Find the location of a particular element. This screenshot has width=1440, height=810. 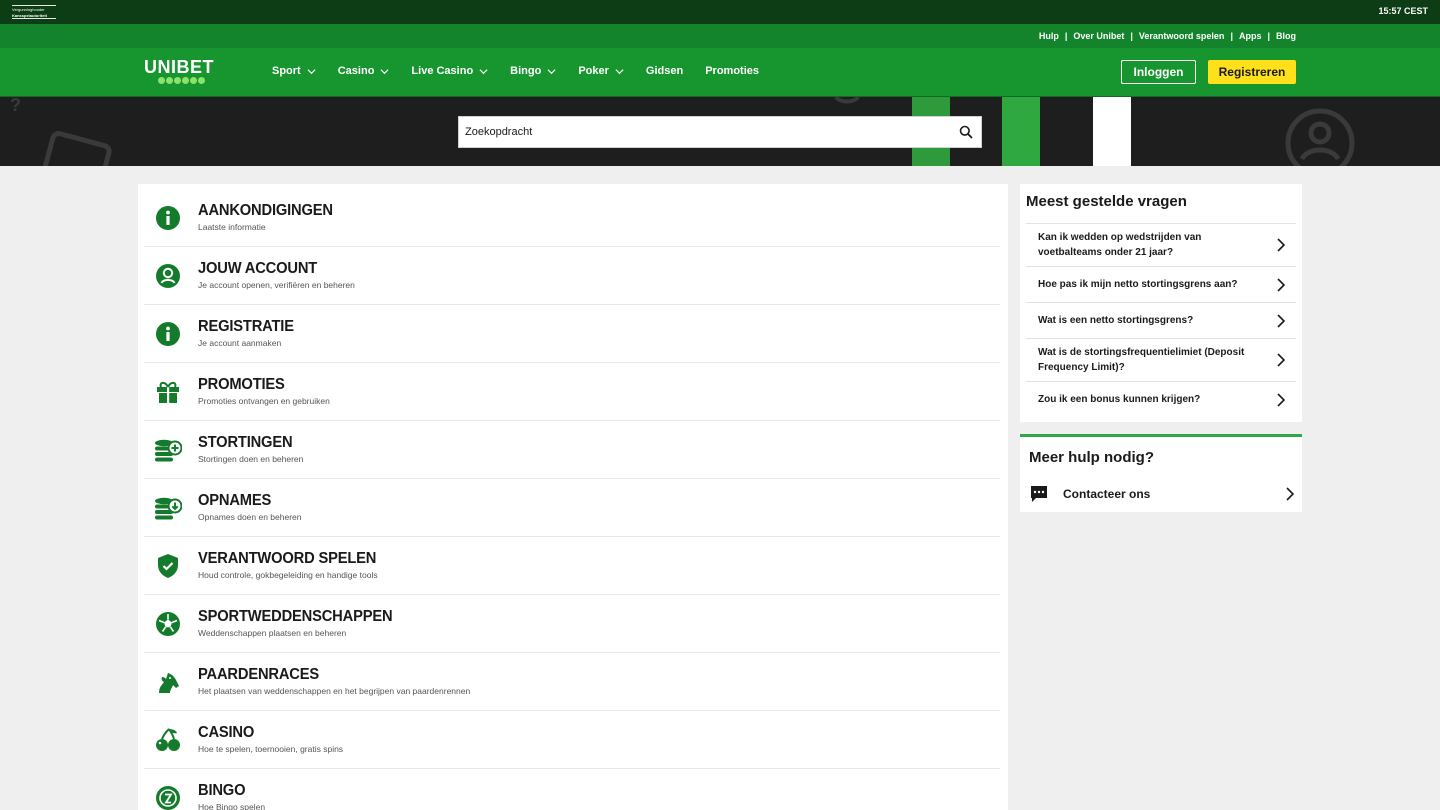

login-button: Inloggen is located at coordinates (1158, 72).